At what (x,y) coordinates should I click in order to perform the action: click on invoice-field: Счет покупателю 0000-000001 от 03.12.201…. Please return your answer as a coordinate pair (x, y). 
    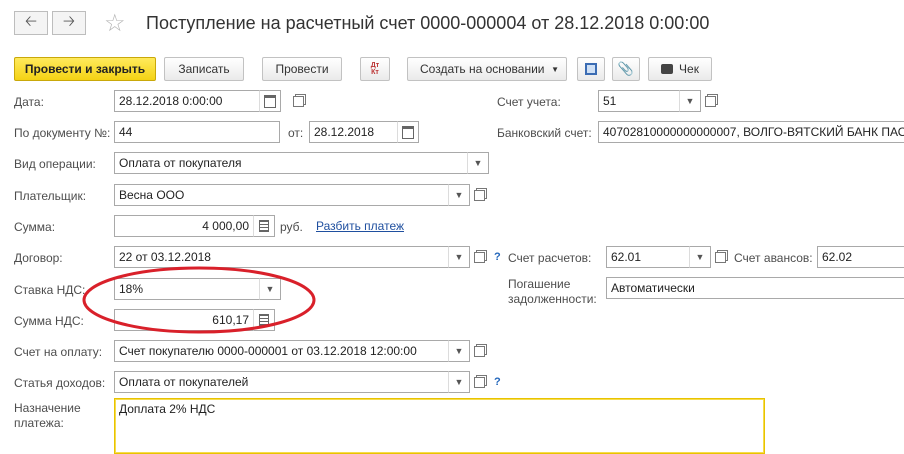
    Looking at the image, I should click on (291, 351).